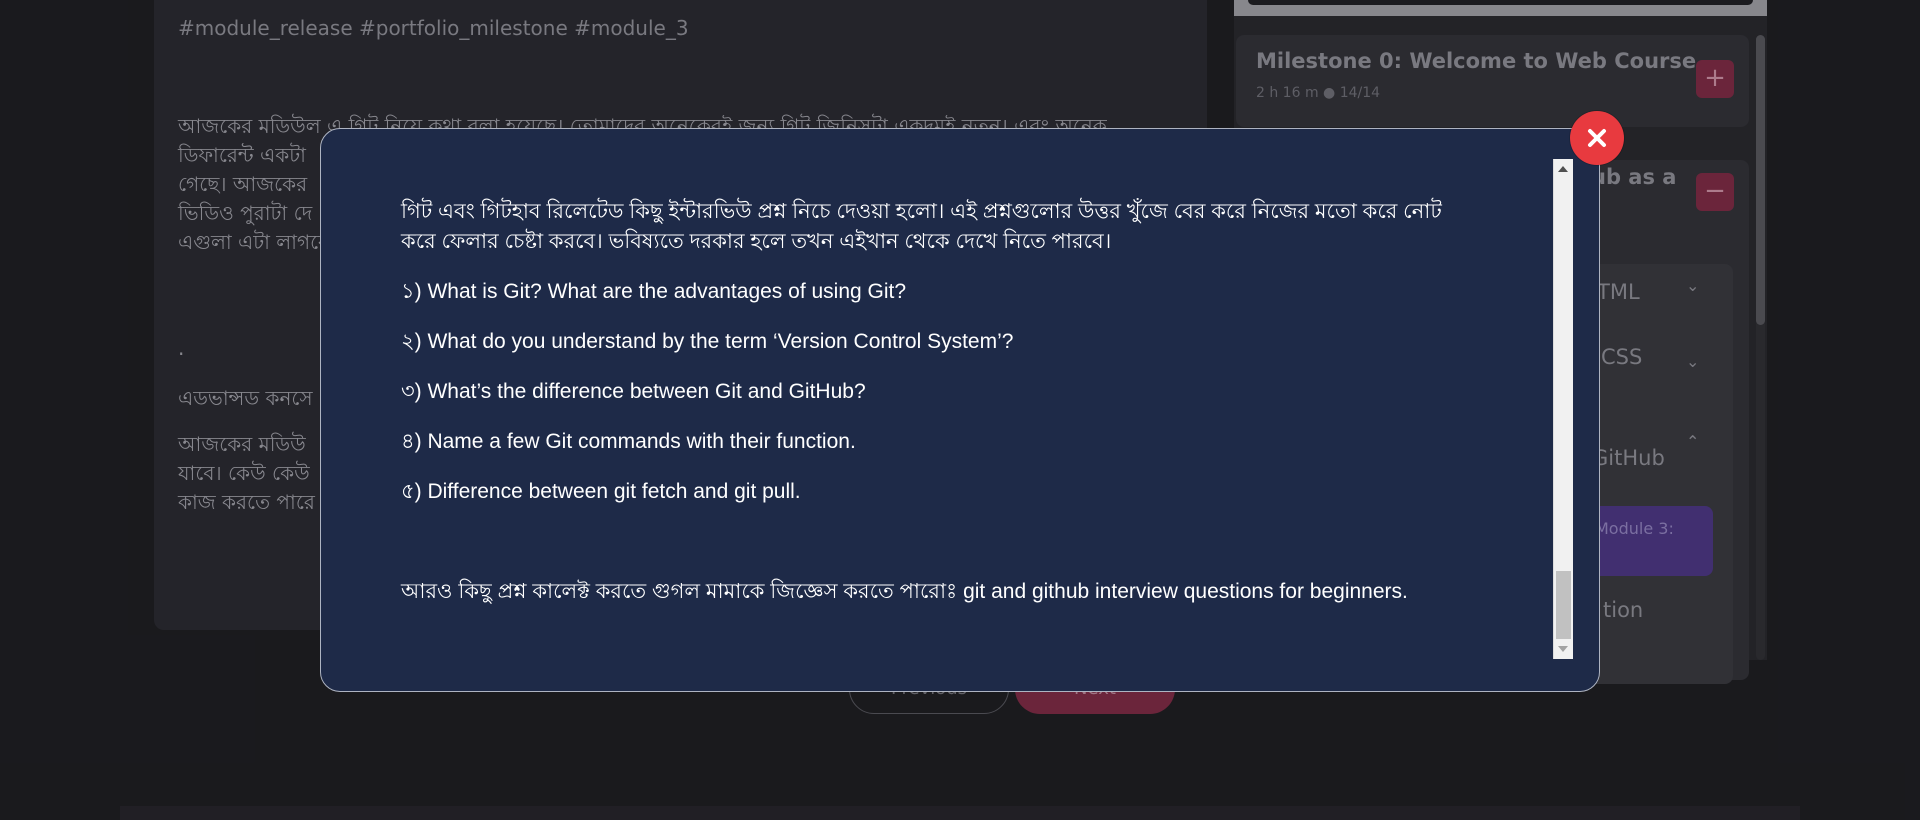 This screenshot has width=1920, height=820. Describe the element at coordinates (1563, 605) in the screenshot. I see `modal-scroll-thumb` at that location.